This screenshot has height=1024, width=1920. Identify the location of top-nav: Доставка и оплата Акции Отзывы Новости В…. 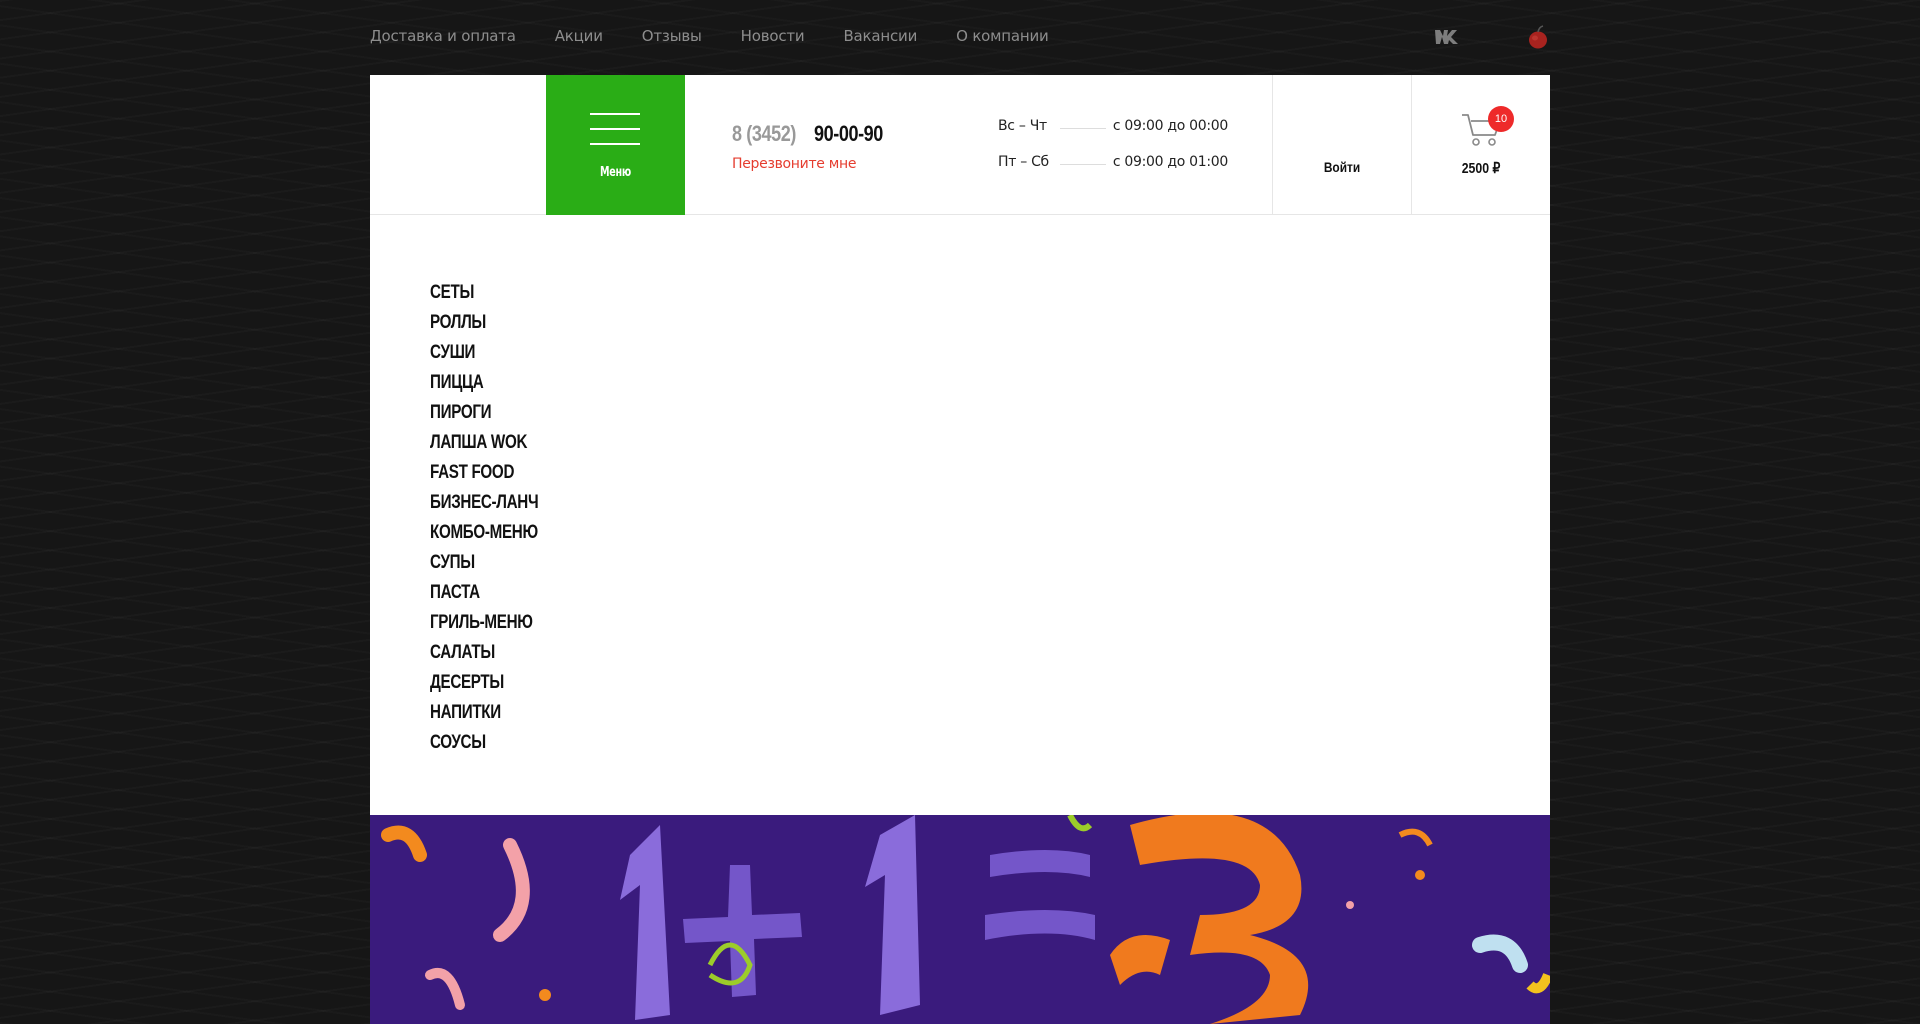
(960, 37).